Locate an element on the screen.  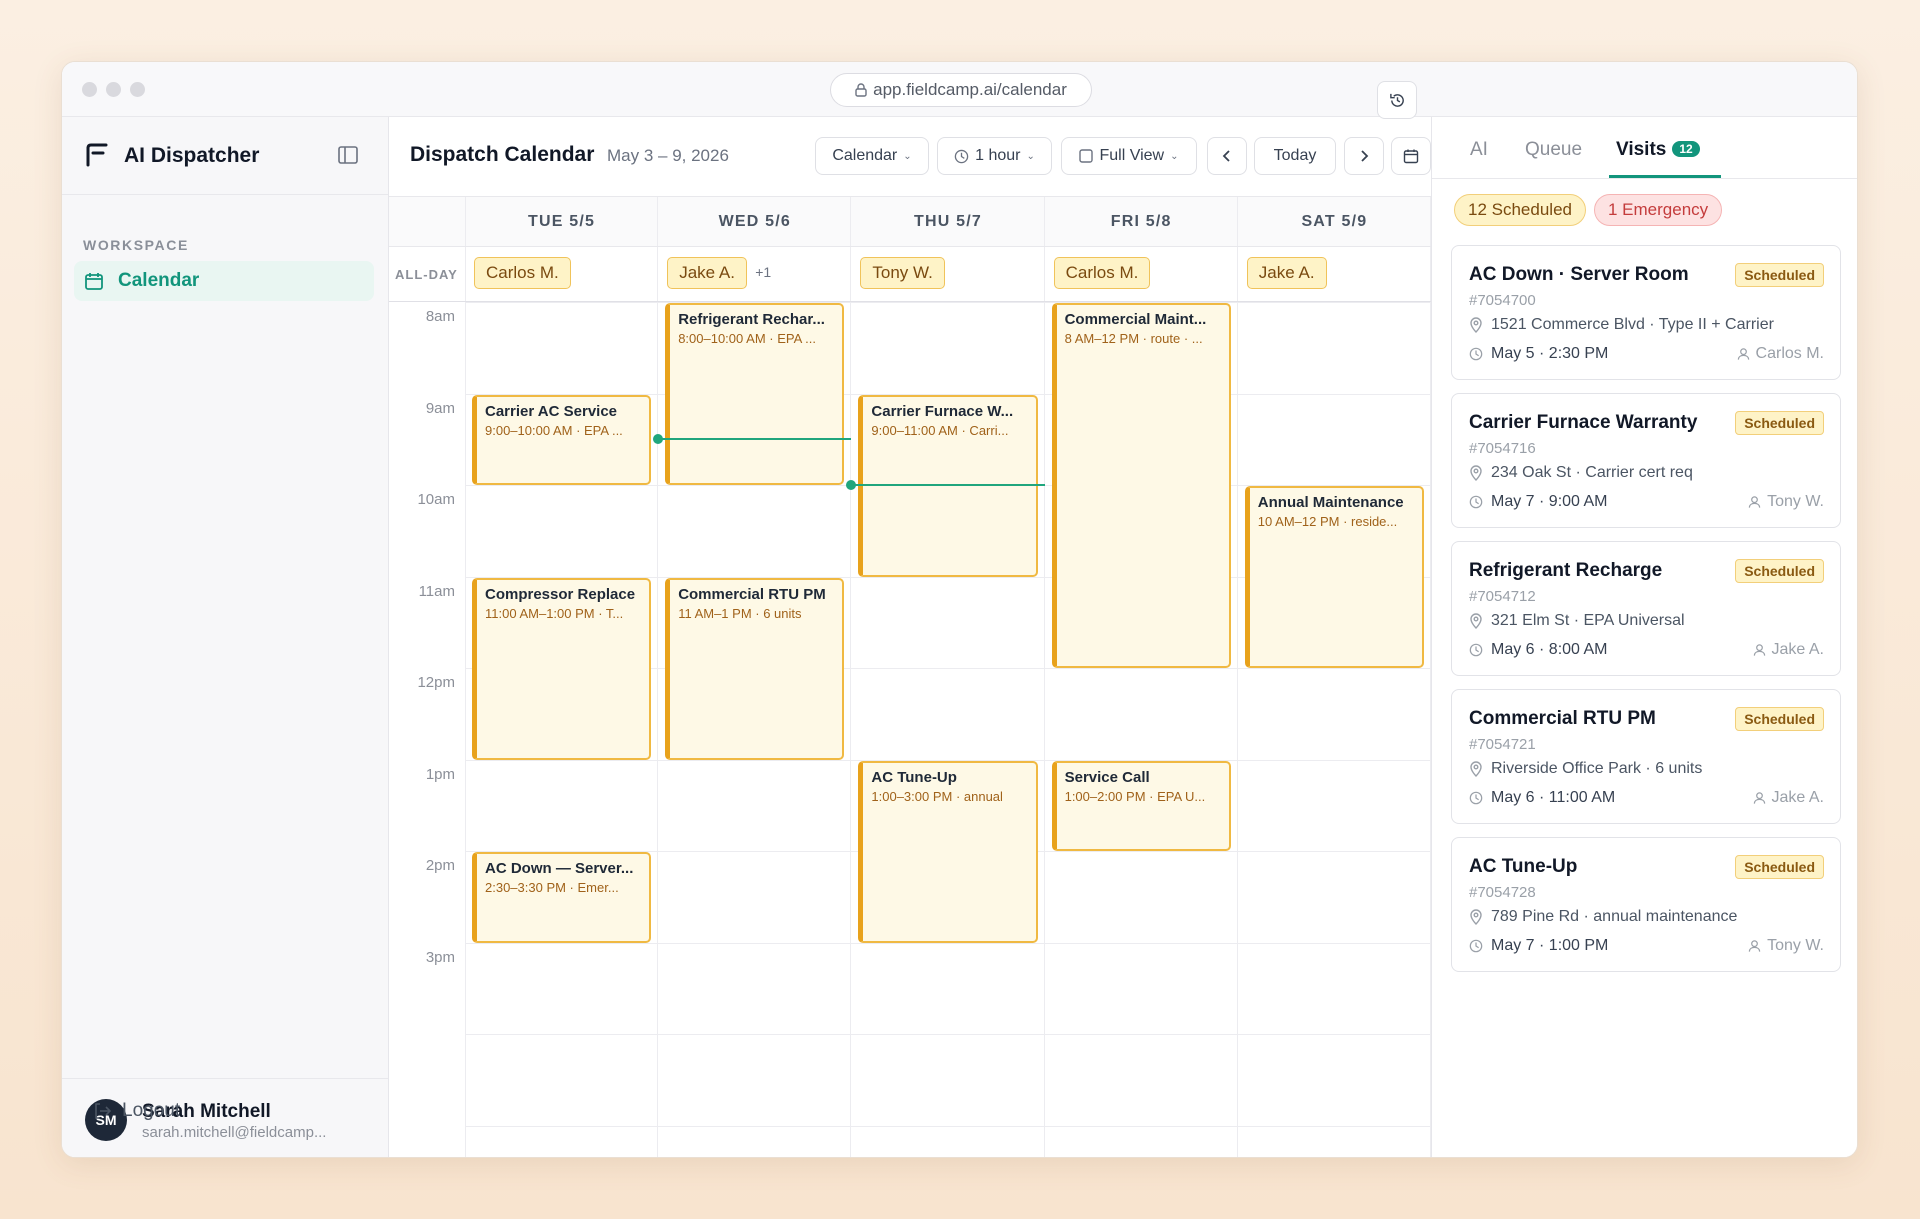
lock-icon is located at coordinates (861, 90).